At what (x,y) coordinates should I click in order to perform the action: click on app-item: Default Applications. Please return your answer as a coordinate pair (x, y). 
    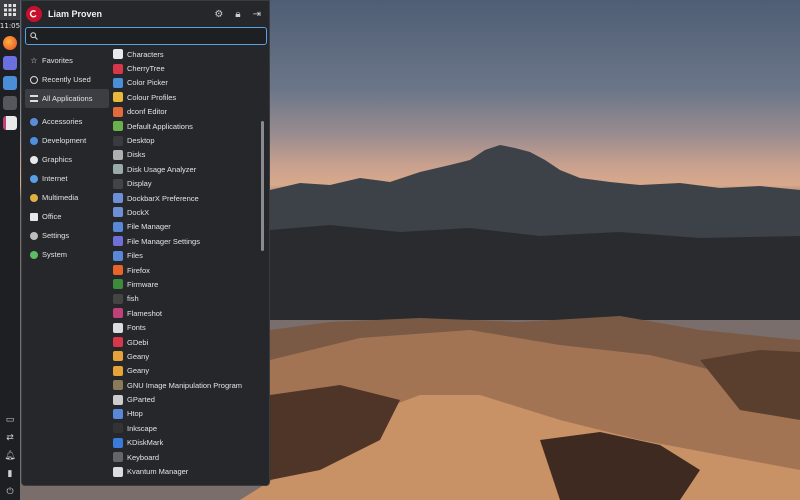
    Looking at the image, I should click on (187, 126).